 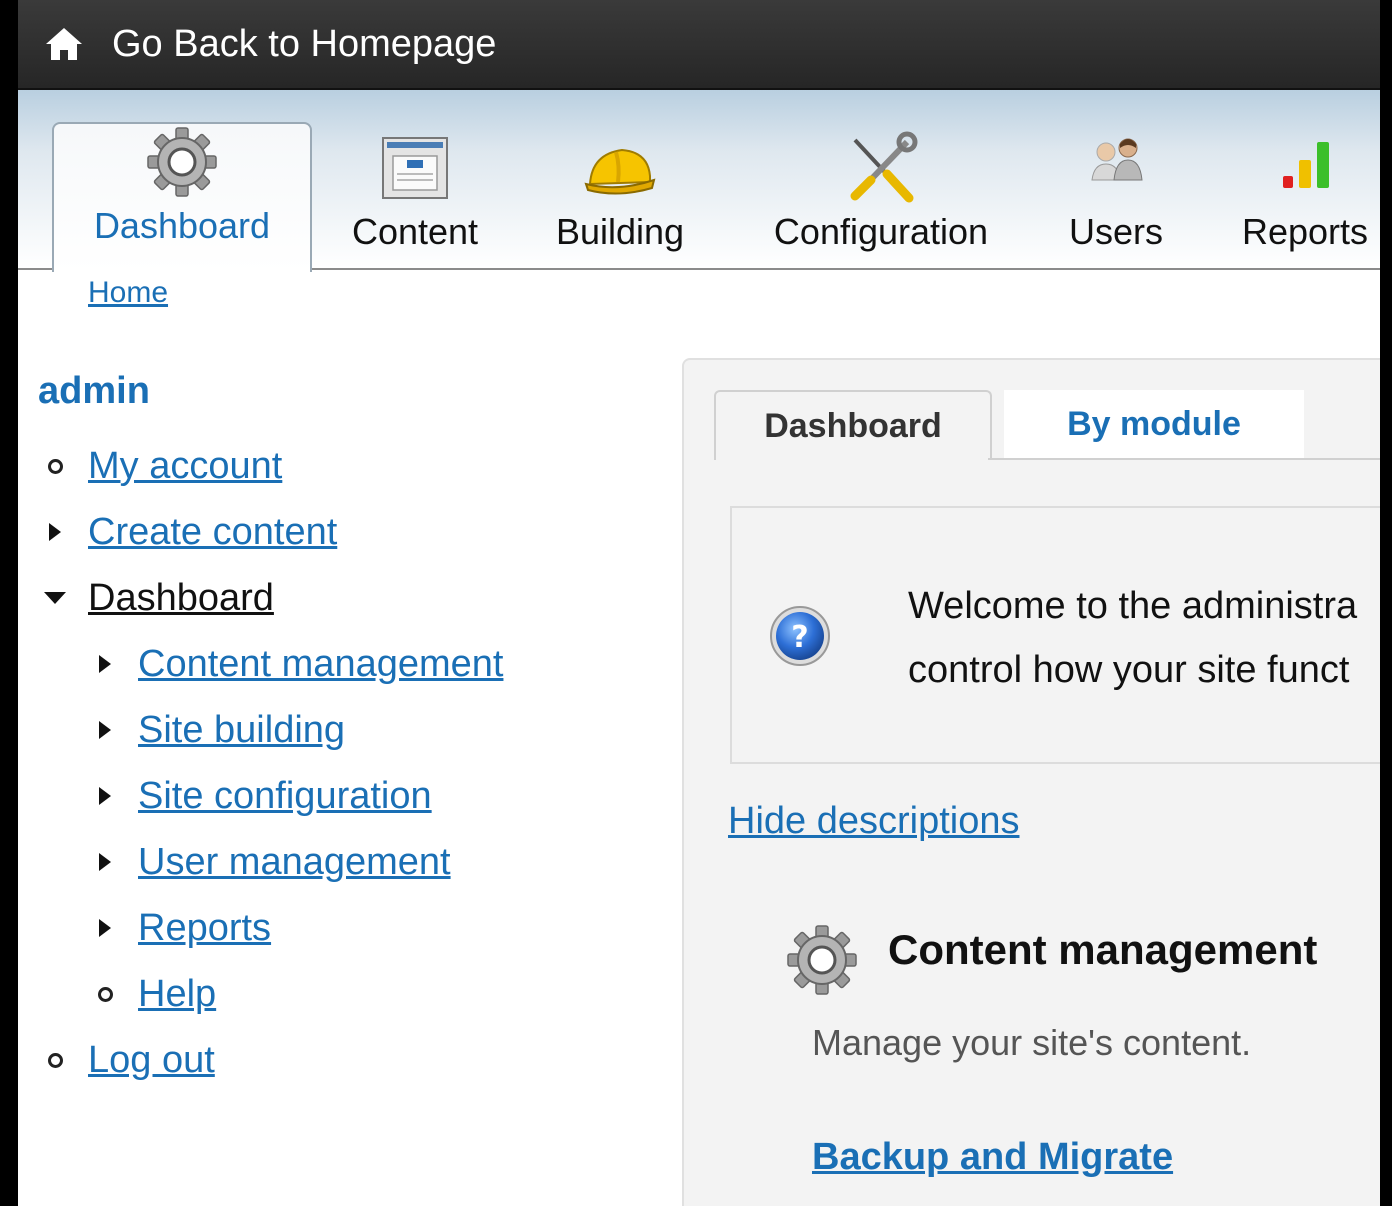 What do you see at coordinates (1184, 459) in the screenshot?
I see `tab-divider` at bounding box center [1184, 459].